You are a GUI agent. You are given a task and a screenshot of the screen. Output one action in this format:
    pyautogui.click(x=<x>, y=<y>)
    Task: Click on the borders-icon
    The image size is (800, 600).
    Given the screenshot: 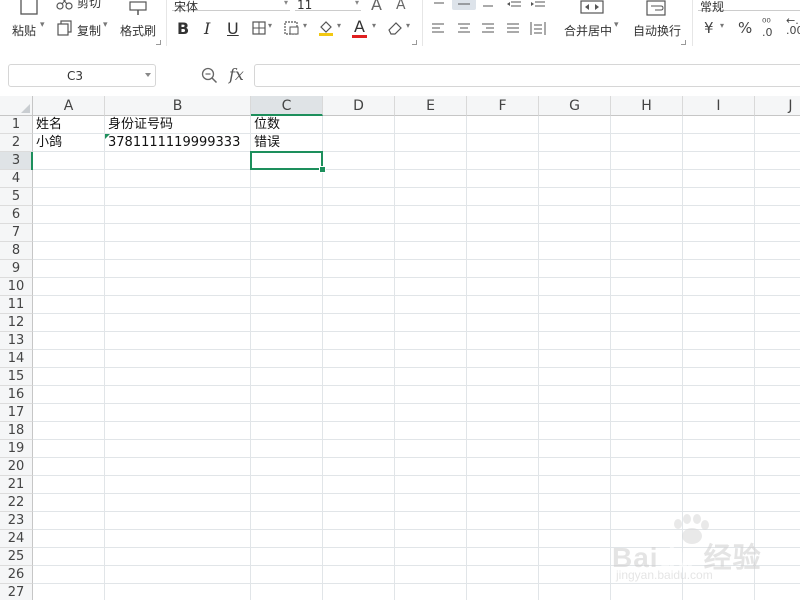 What is the action you would take?
    pyautogui.click(x=259, y=28)
    